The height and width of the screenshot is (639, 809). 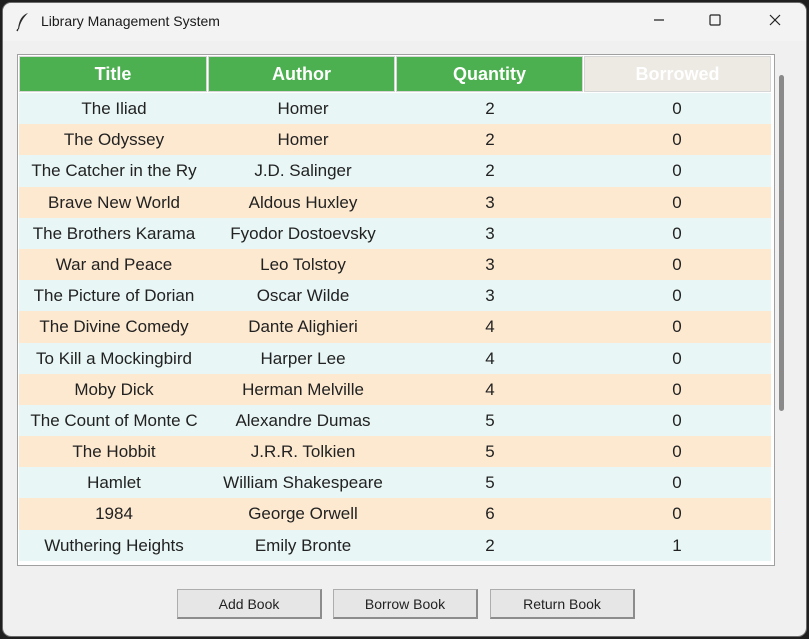 I want to click on cell-author: Fyodor Dostoevsky, so click(x=303, y=233).